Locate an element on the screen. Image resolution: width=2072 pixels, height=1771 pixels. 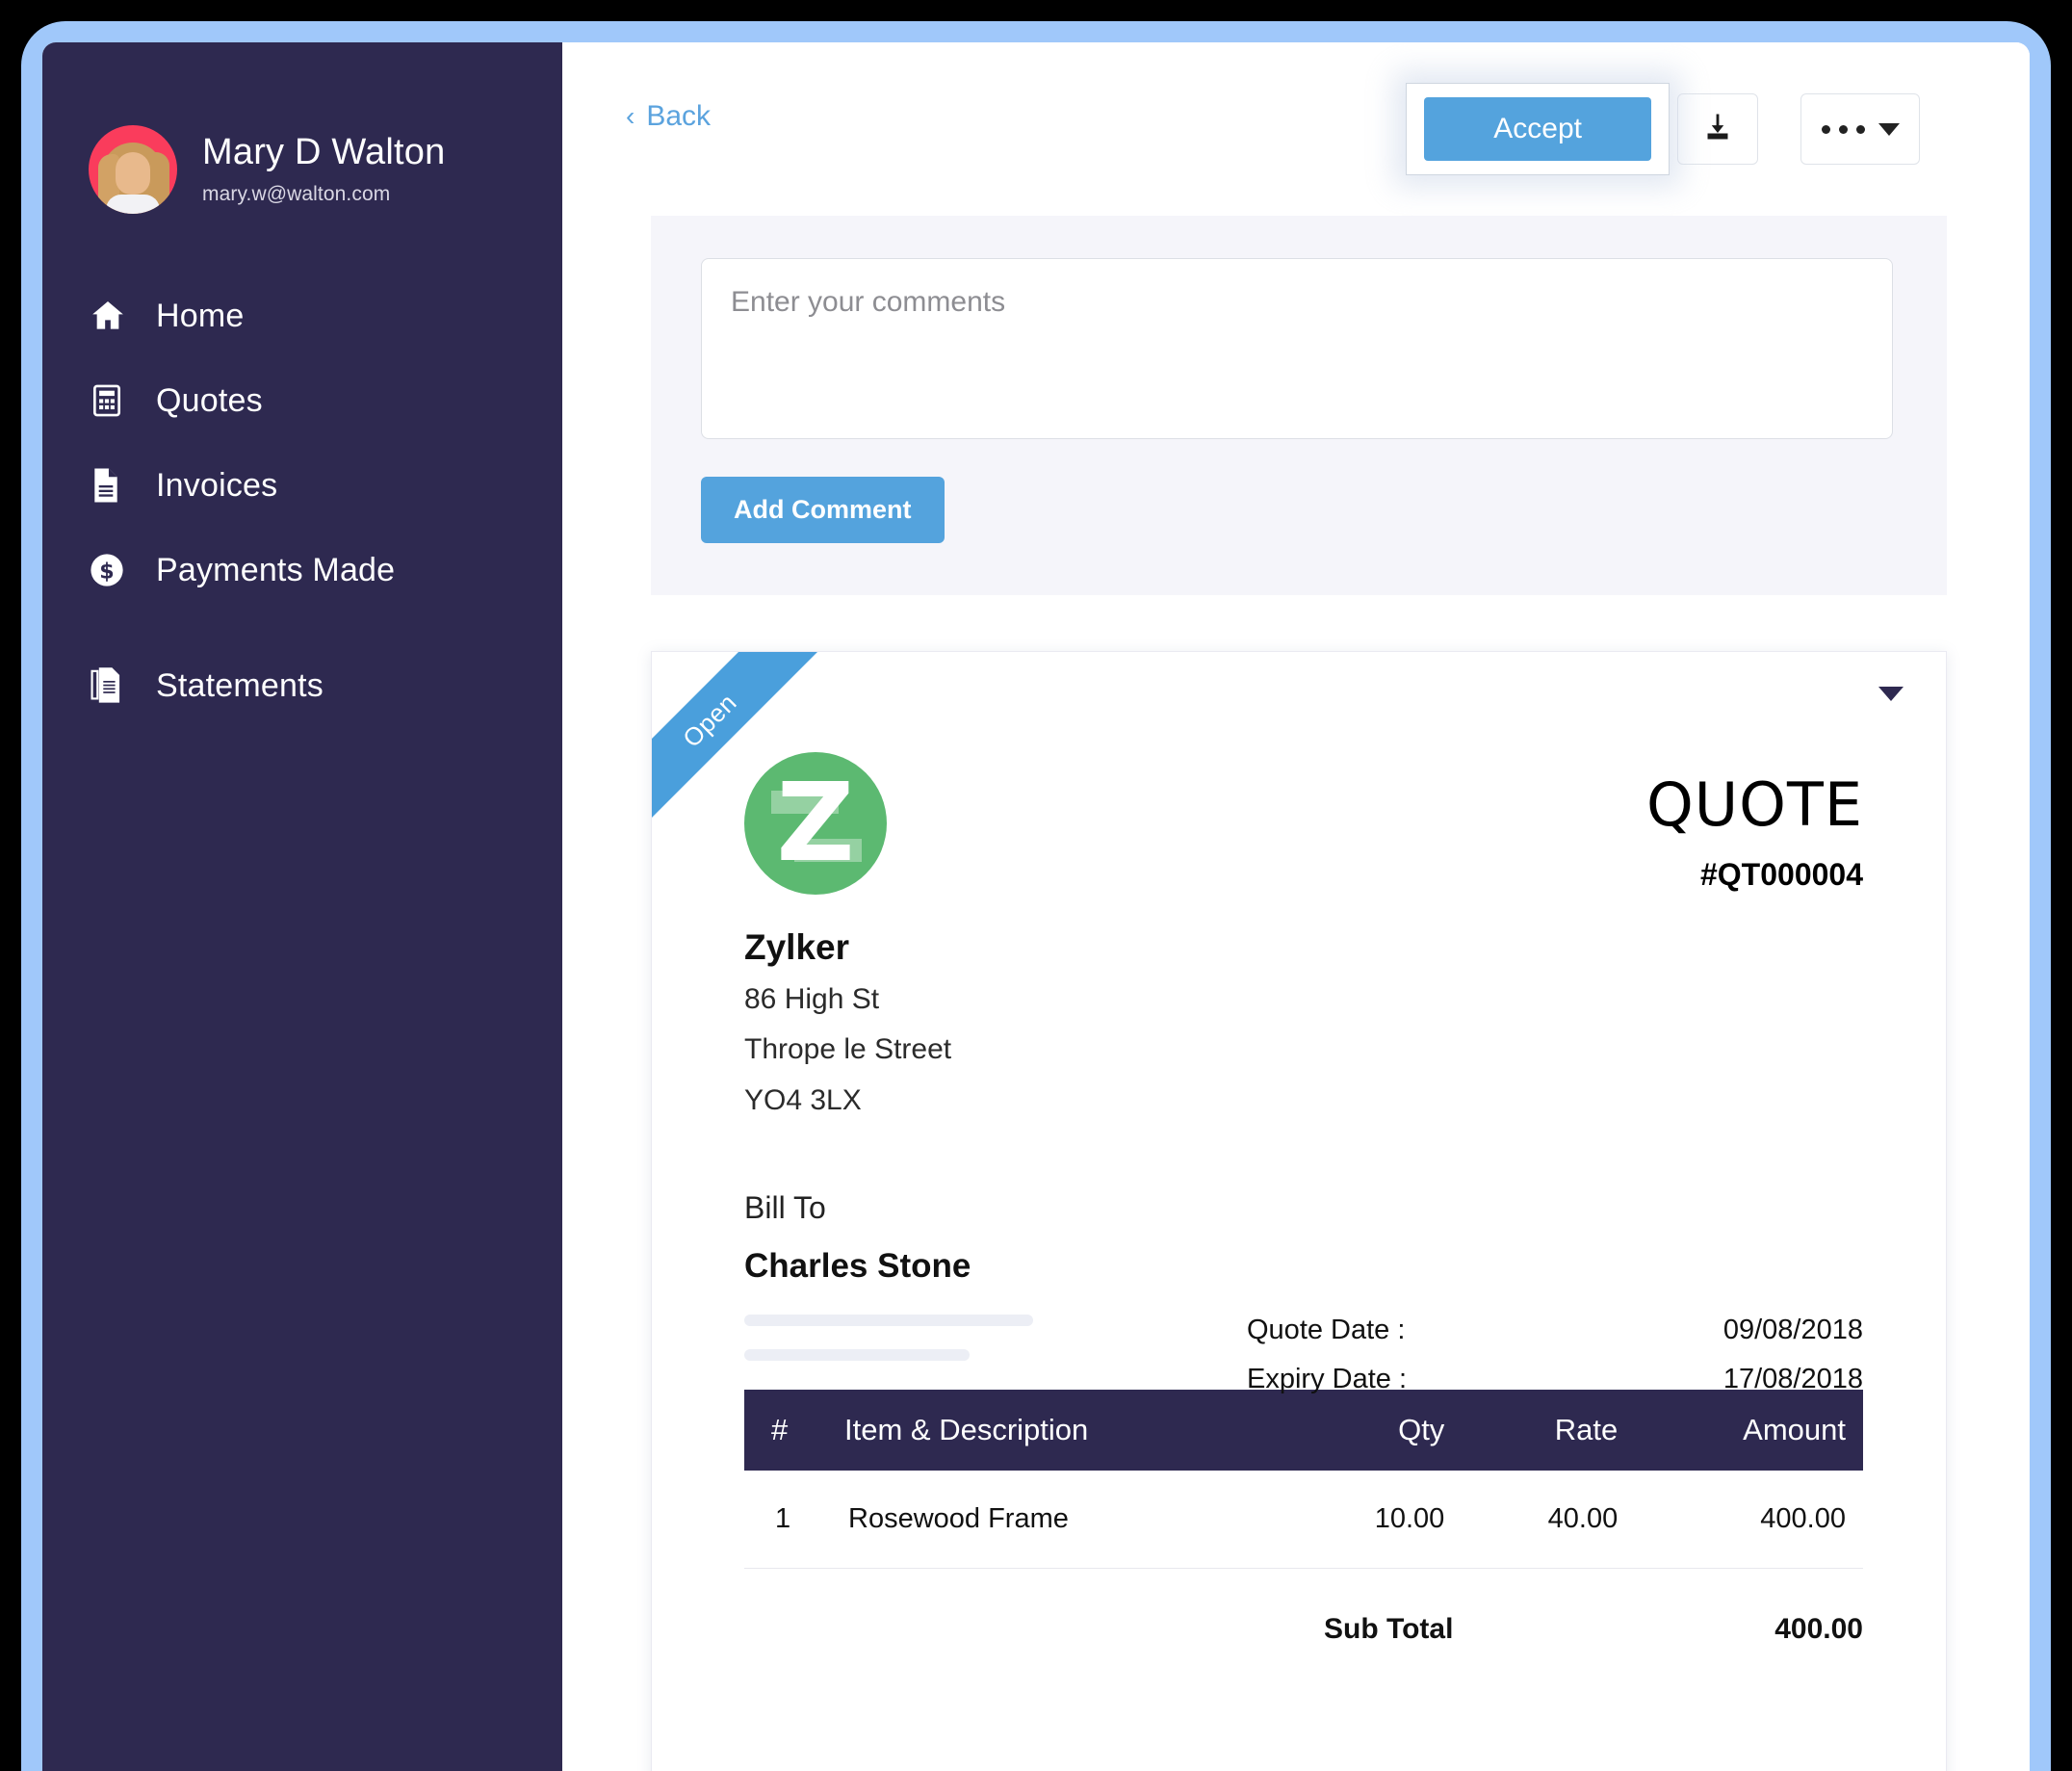
calculator-icon is located at coordinates (110, 401).